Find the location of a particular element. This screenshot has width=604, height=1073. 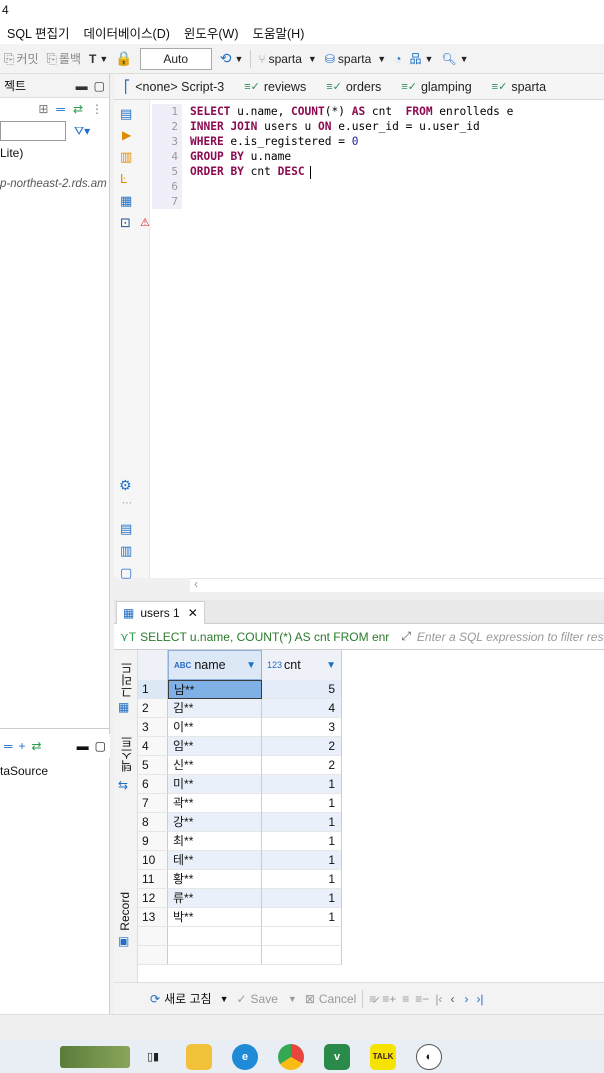

table-row: 7 곽** 1 is located at coordinates (371, 803).